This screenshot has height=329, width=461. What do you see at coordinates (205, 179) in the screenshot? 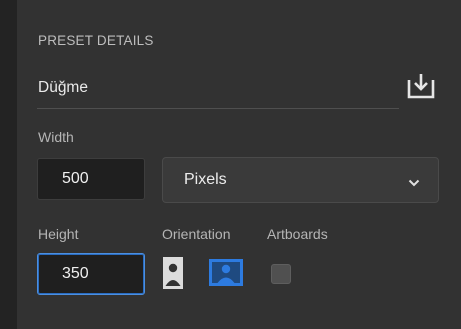
I see `unit-select-value: Pixels` at bounding box center [205, 179].